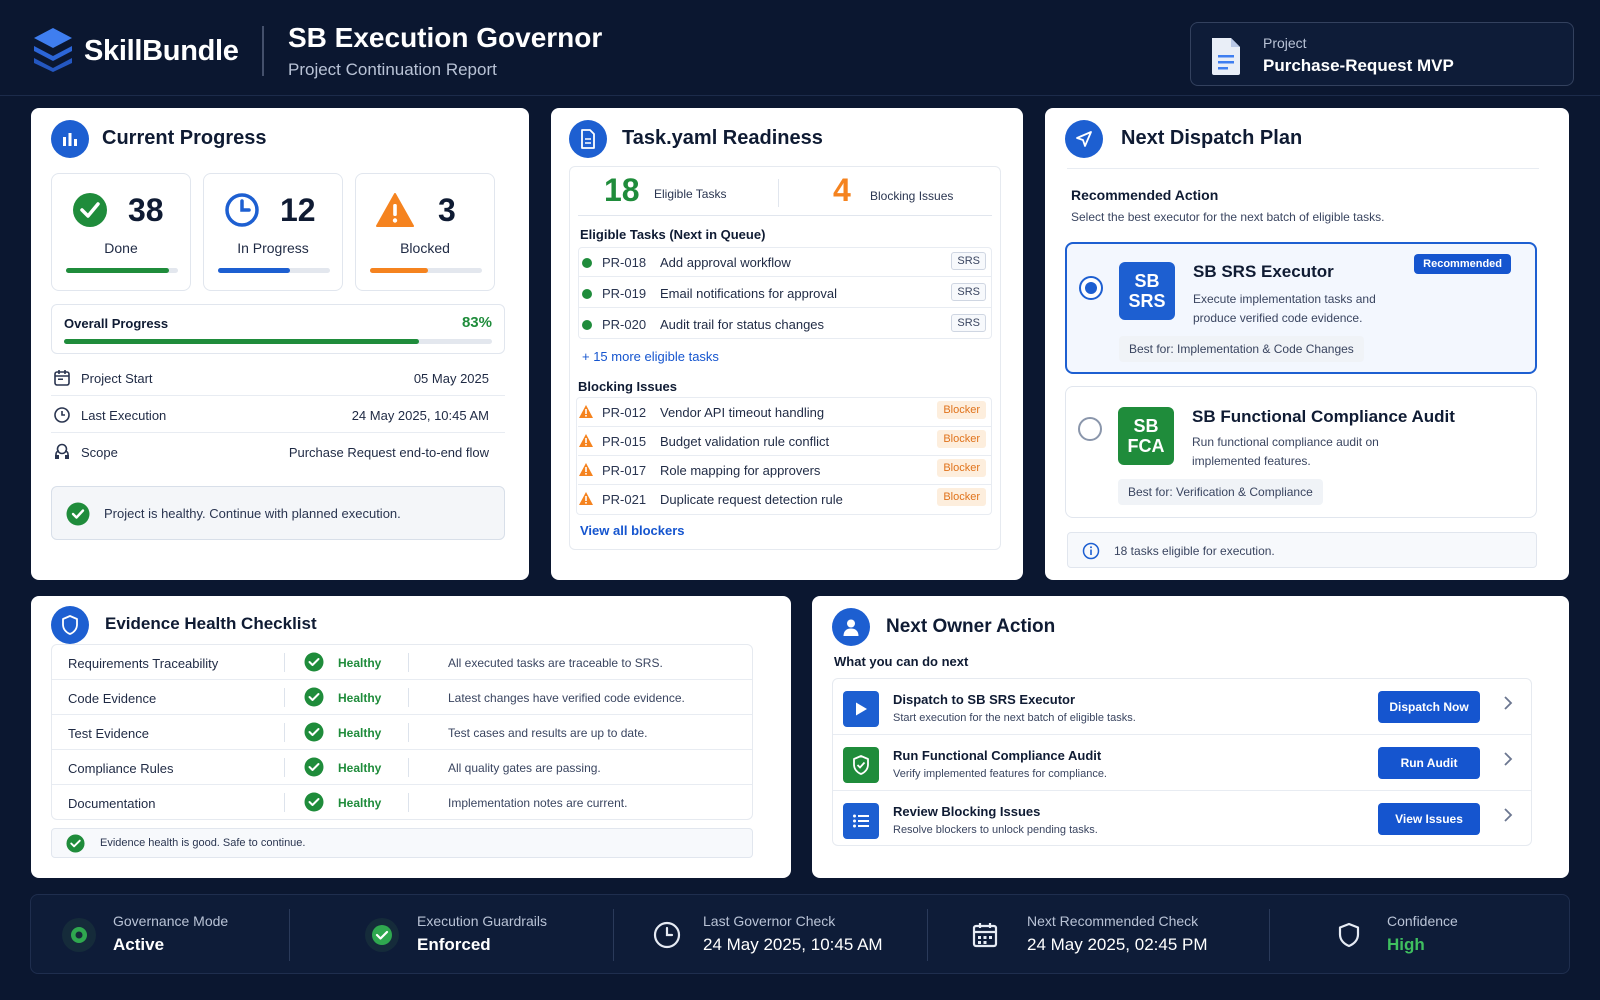 This screenshot has width=1600, height=1000. Describe the element at coordinates (751, 499) in the screenshot. I see `task-title: Duplicate request detection rule` at that location.